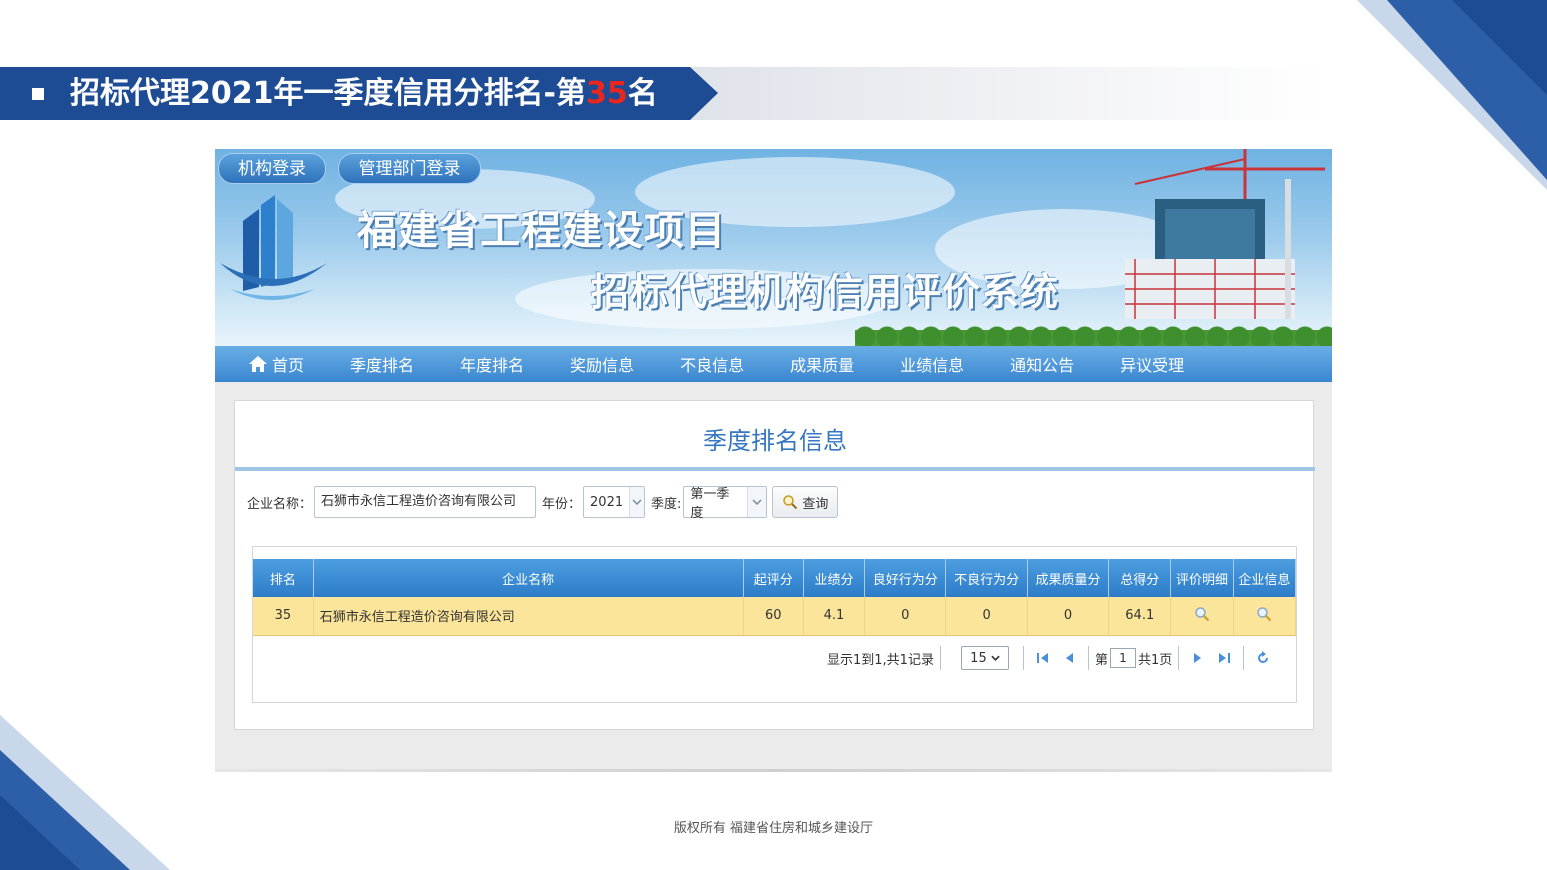 The height and width of the screenshot is (870, 1547). What do you see at coordinates (38, 94) in the screenshot?
I see `title-bullet-icon` at bounding box center [38, 94].